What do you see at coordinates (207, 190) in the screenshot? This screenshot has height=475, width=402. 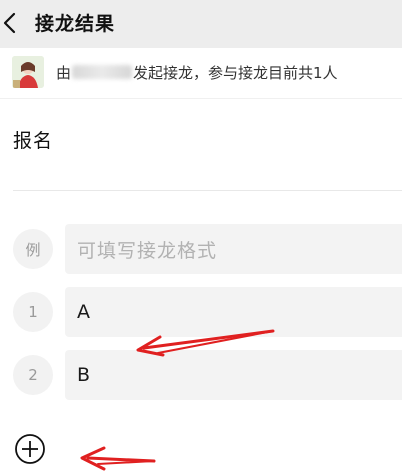 I see `title-divider` at bounding box center [207, 190].